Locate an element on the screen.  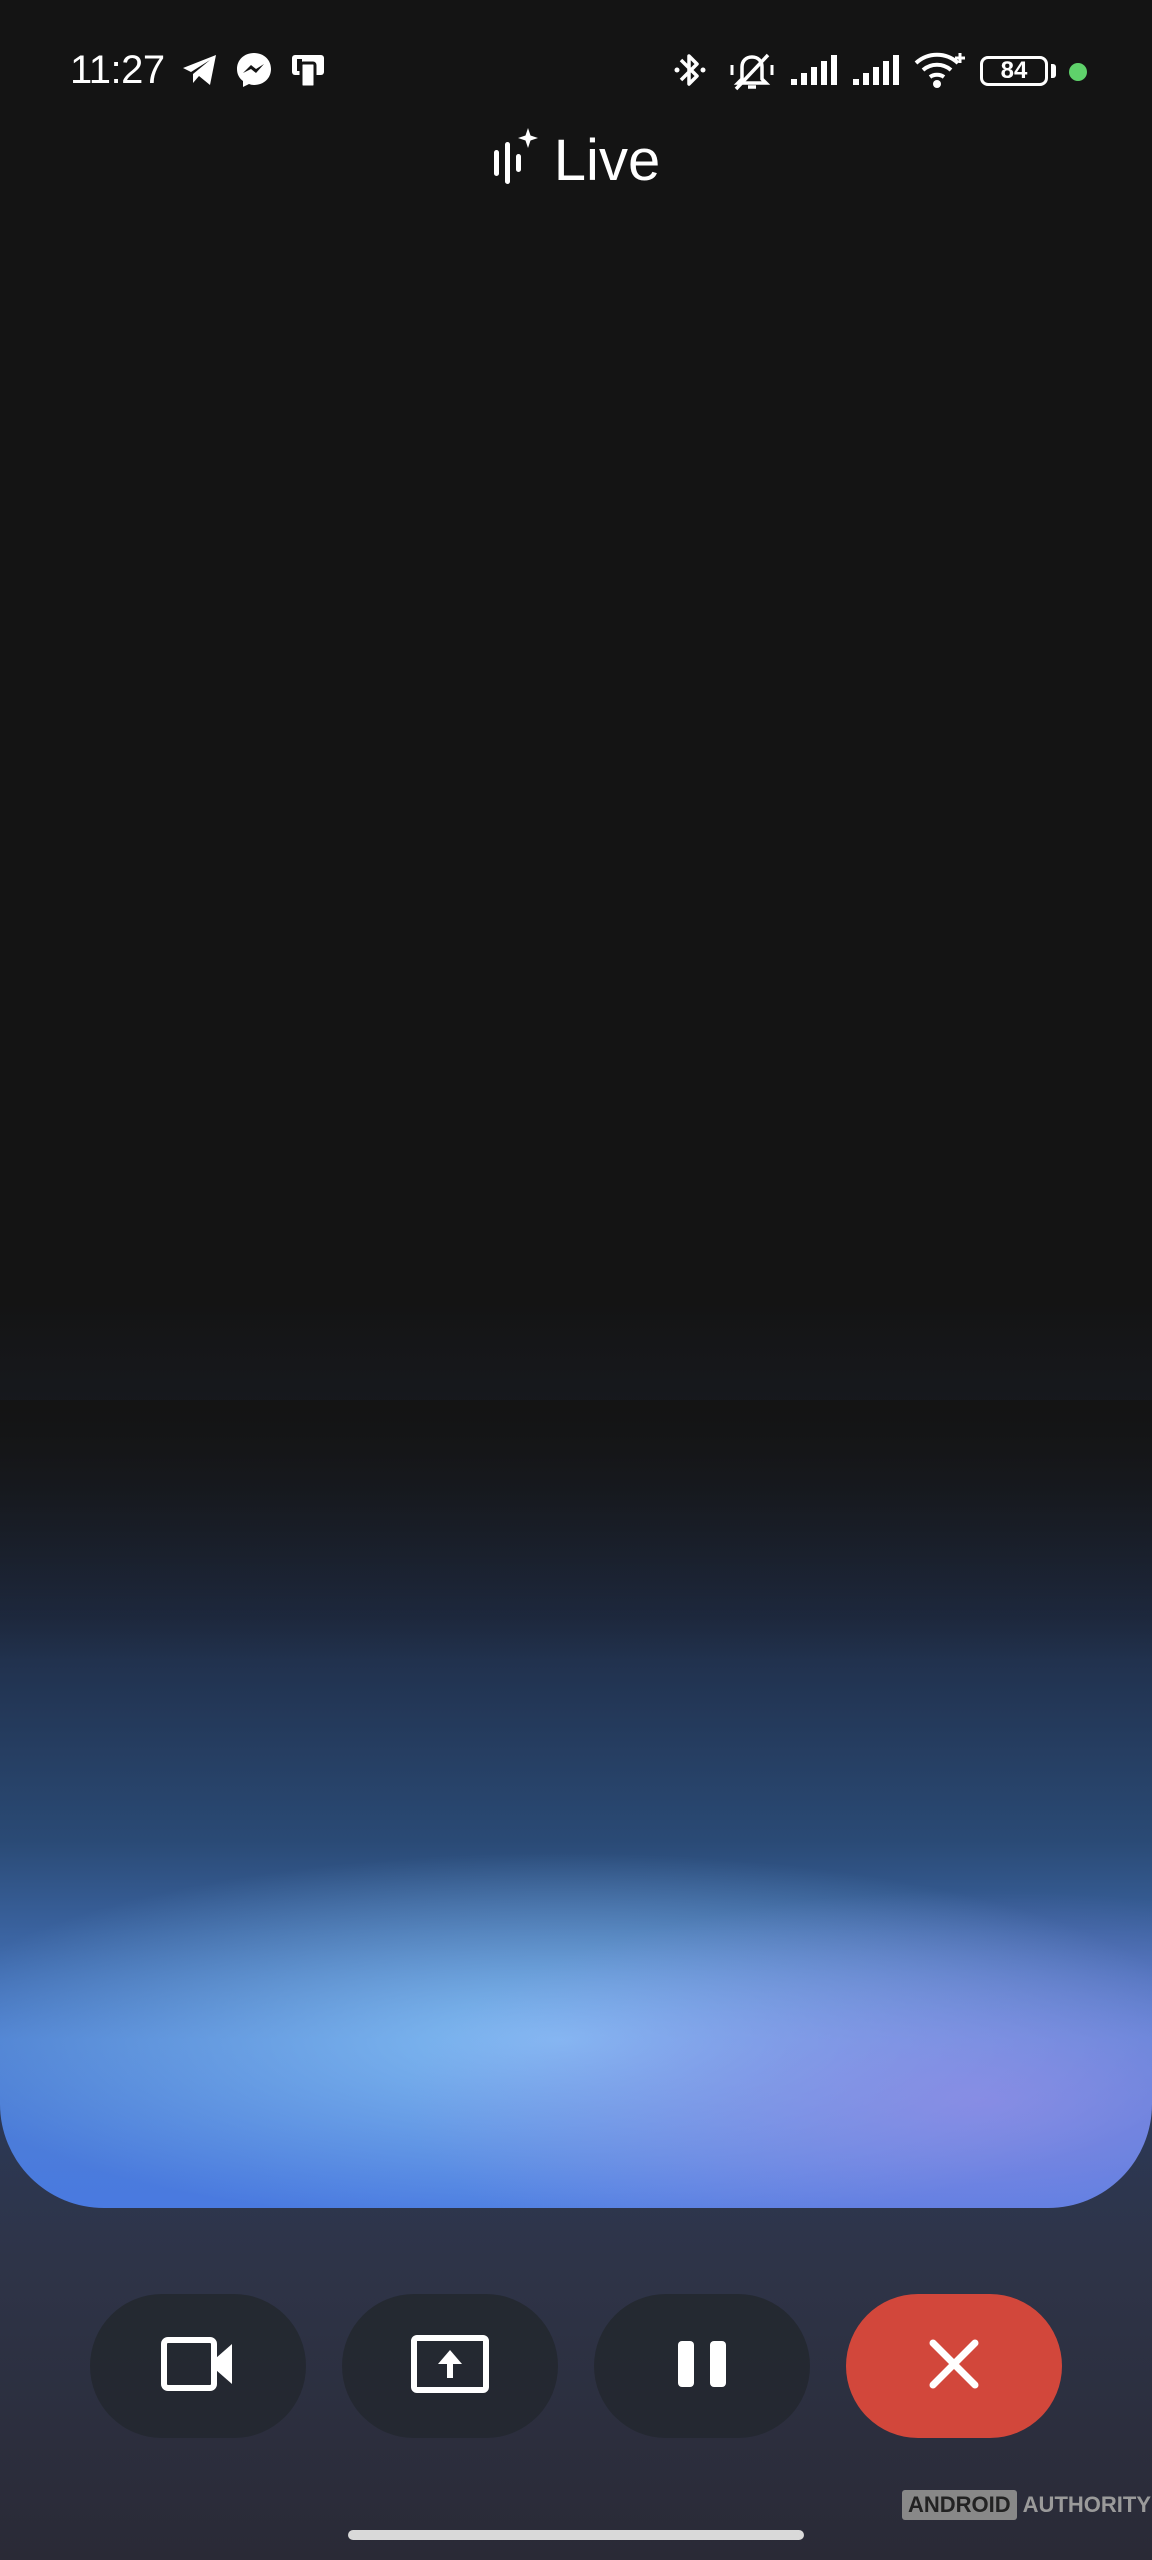
privacy-dot-icon is located at coordinates (1078, 72).